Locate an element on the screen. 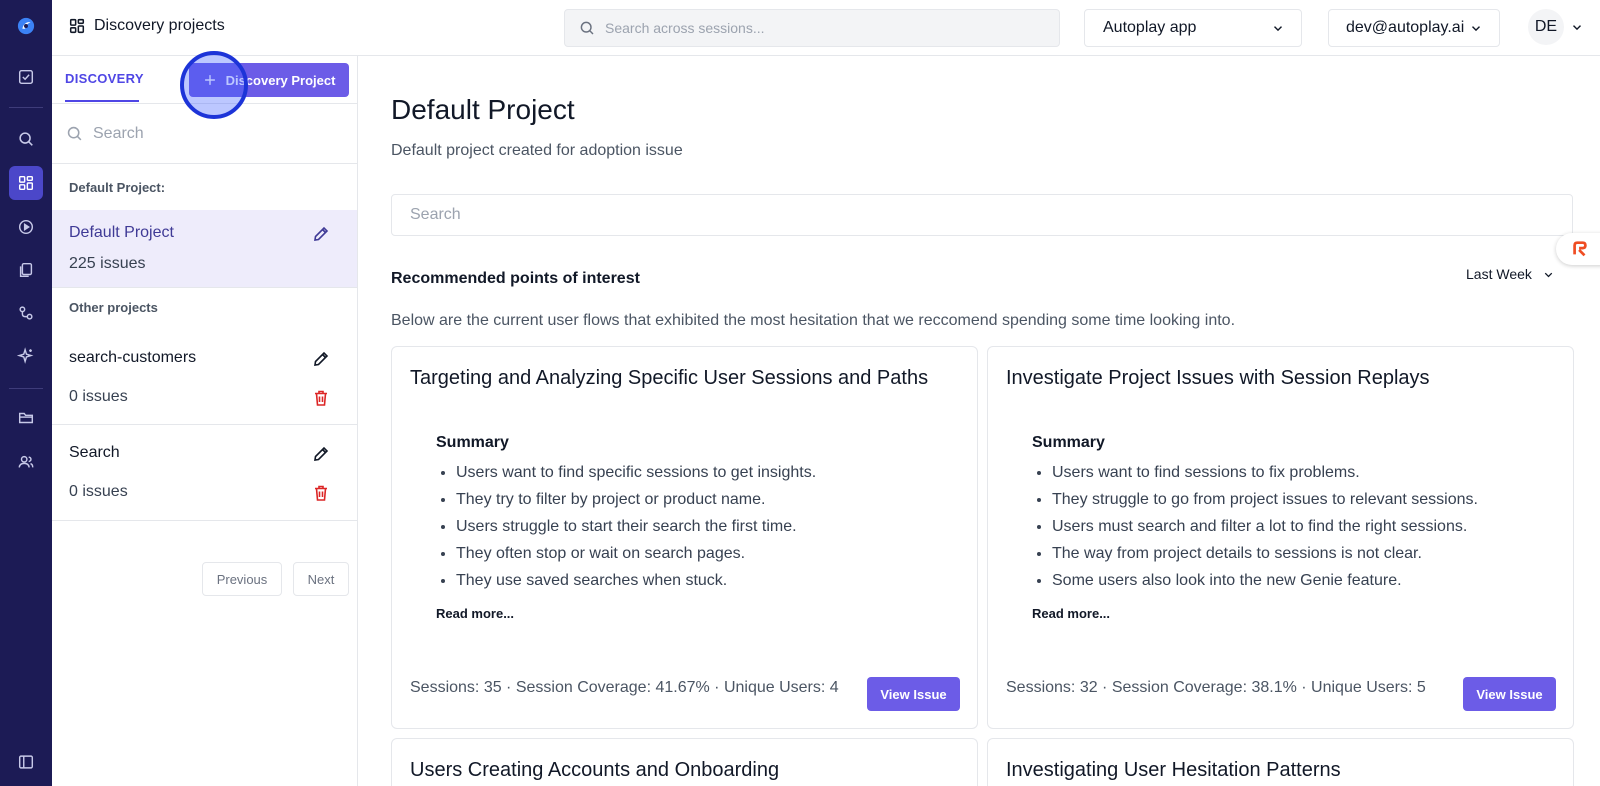  sidebar-toggle-icon is located at coordinates (26, 762).